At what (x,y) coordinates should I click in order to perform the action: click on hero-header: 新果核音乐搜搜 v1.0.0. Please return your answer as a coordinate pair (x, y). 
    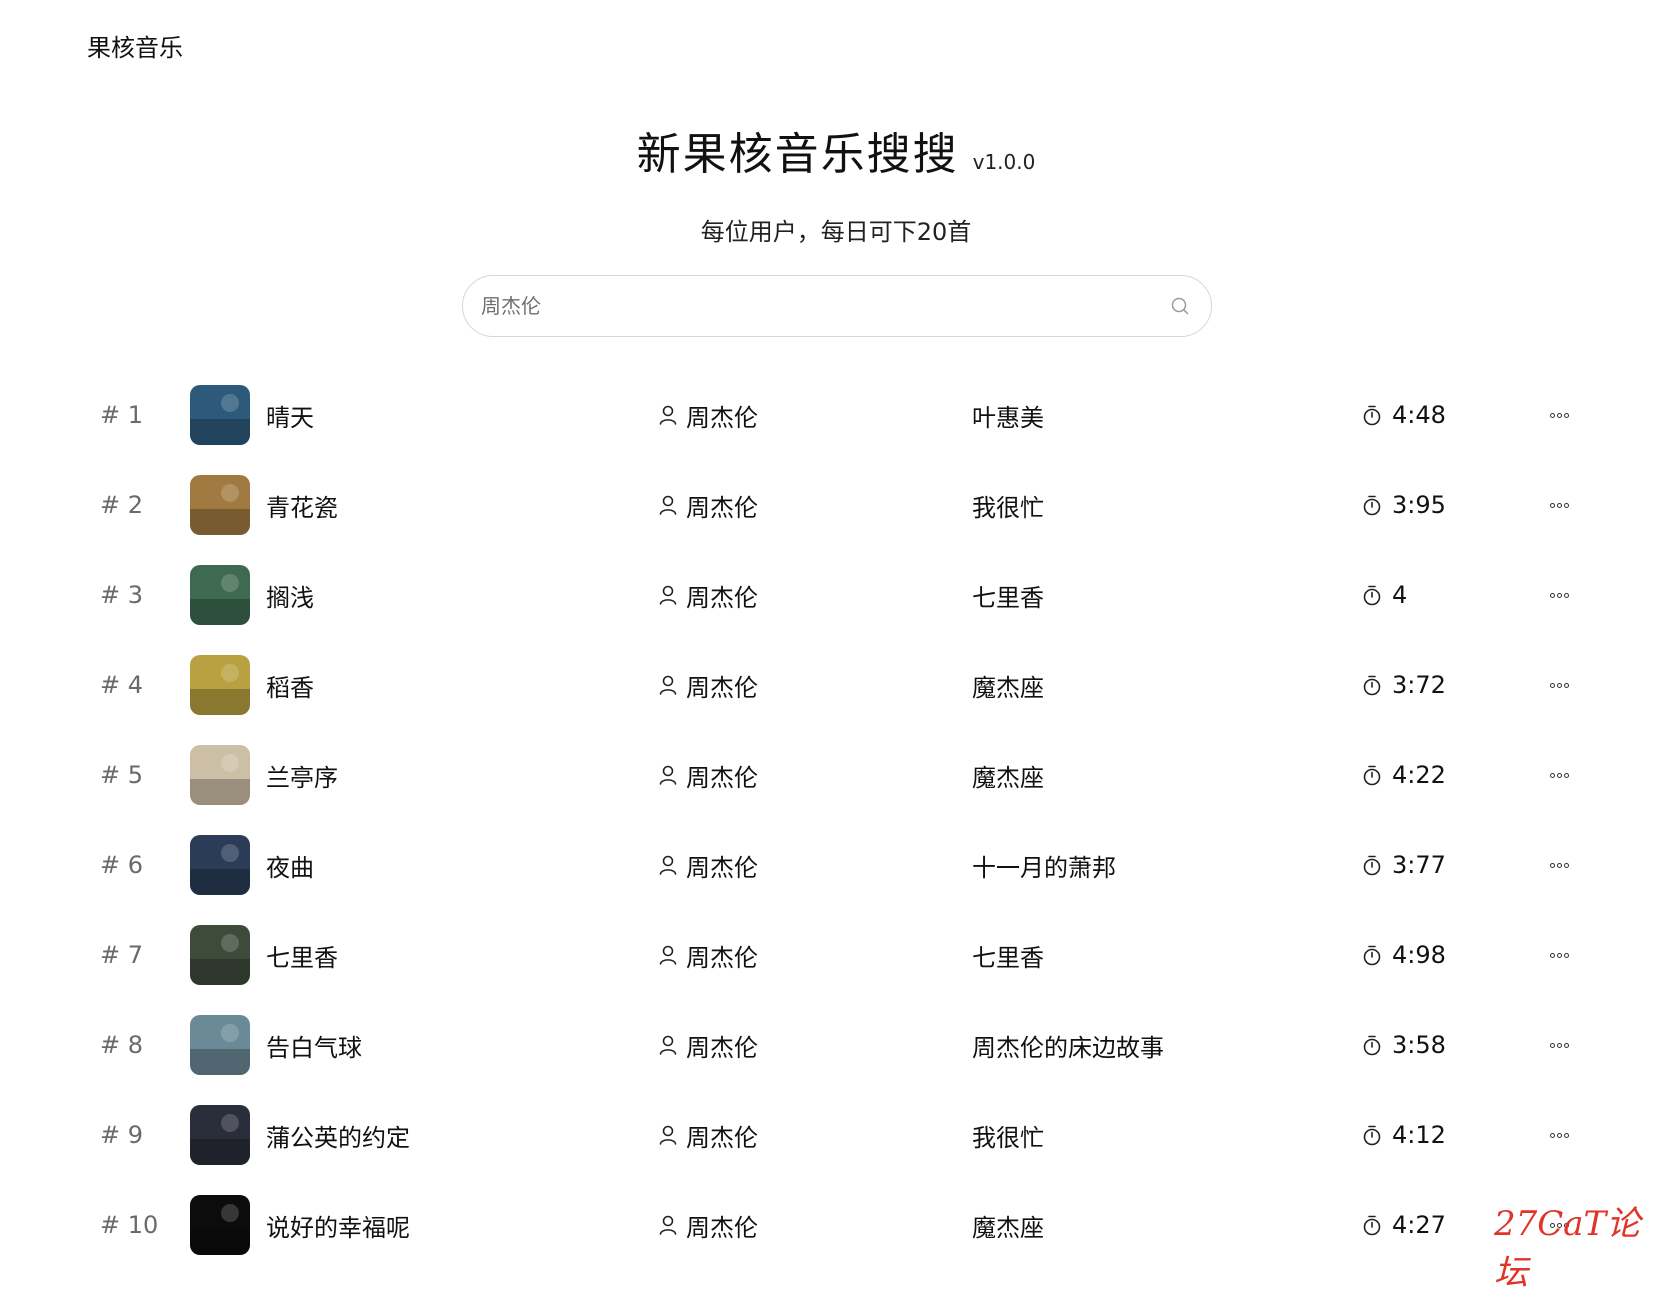
    Looking at the image, I should click on (836, 150).